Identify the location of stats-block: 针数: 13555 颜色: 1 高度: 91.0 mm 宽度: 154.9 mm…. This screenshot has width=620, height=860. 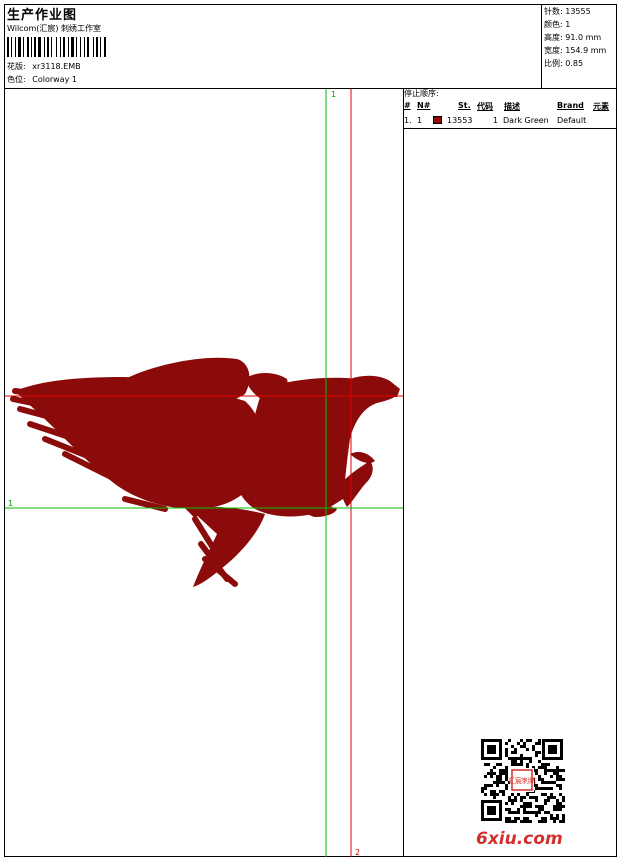
(575, 37).